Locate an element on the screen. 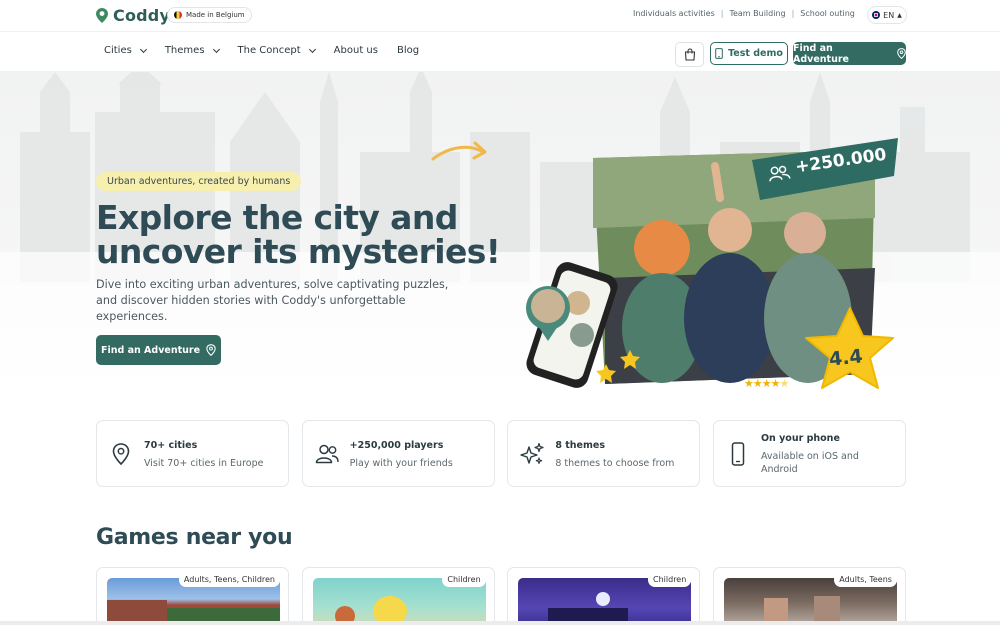 This screenshot has height=625, width=1000. feature-title: 70+ cities is located at coordinates (171, 445).